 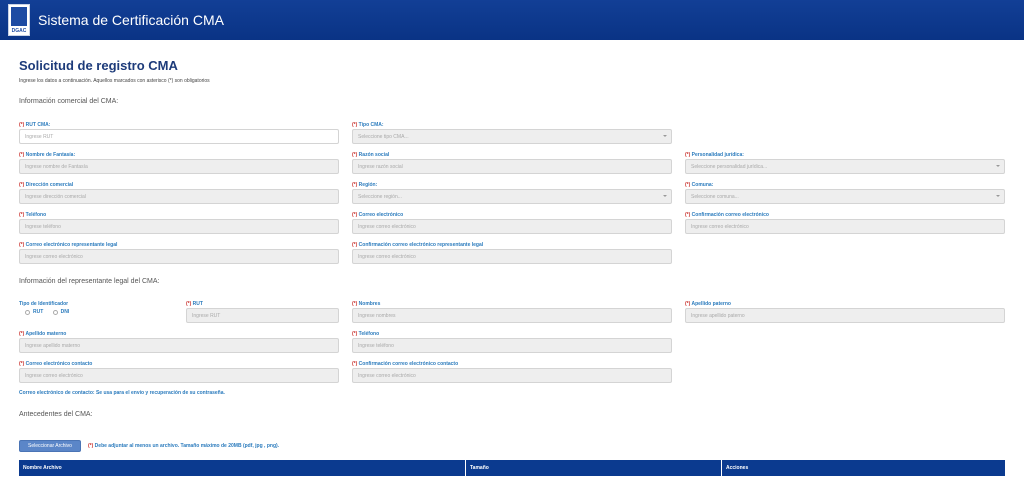 I want to click on direccion-input: Ingrese dirección comercial, so click(x=179, y=196).